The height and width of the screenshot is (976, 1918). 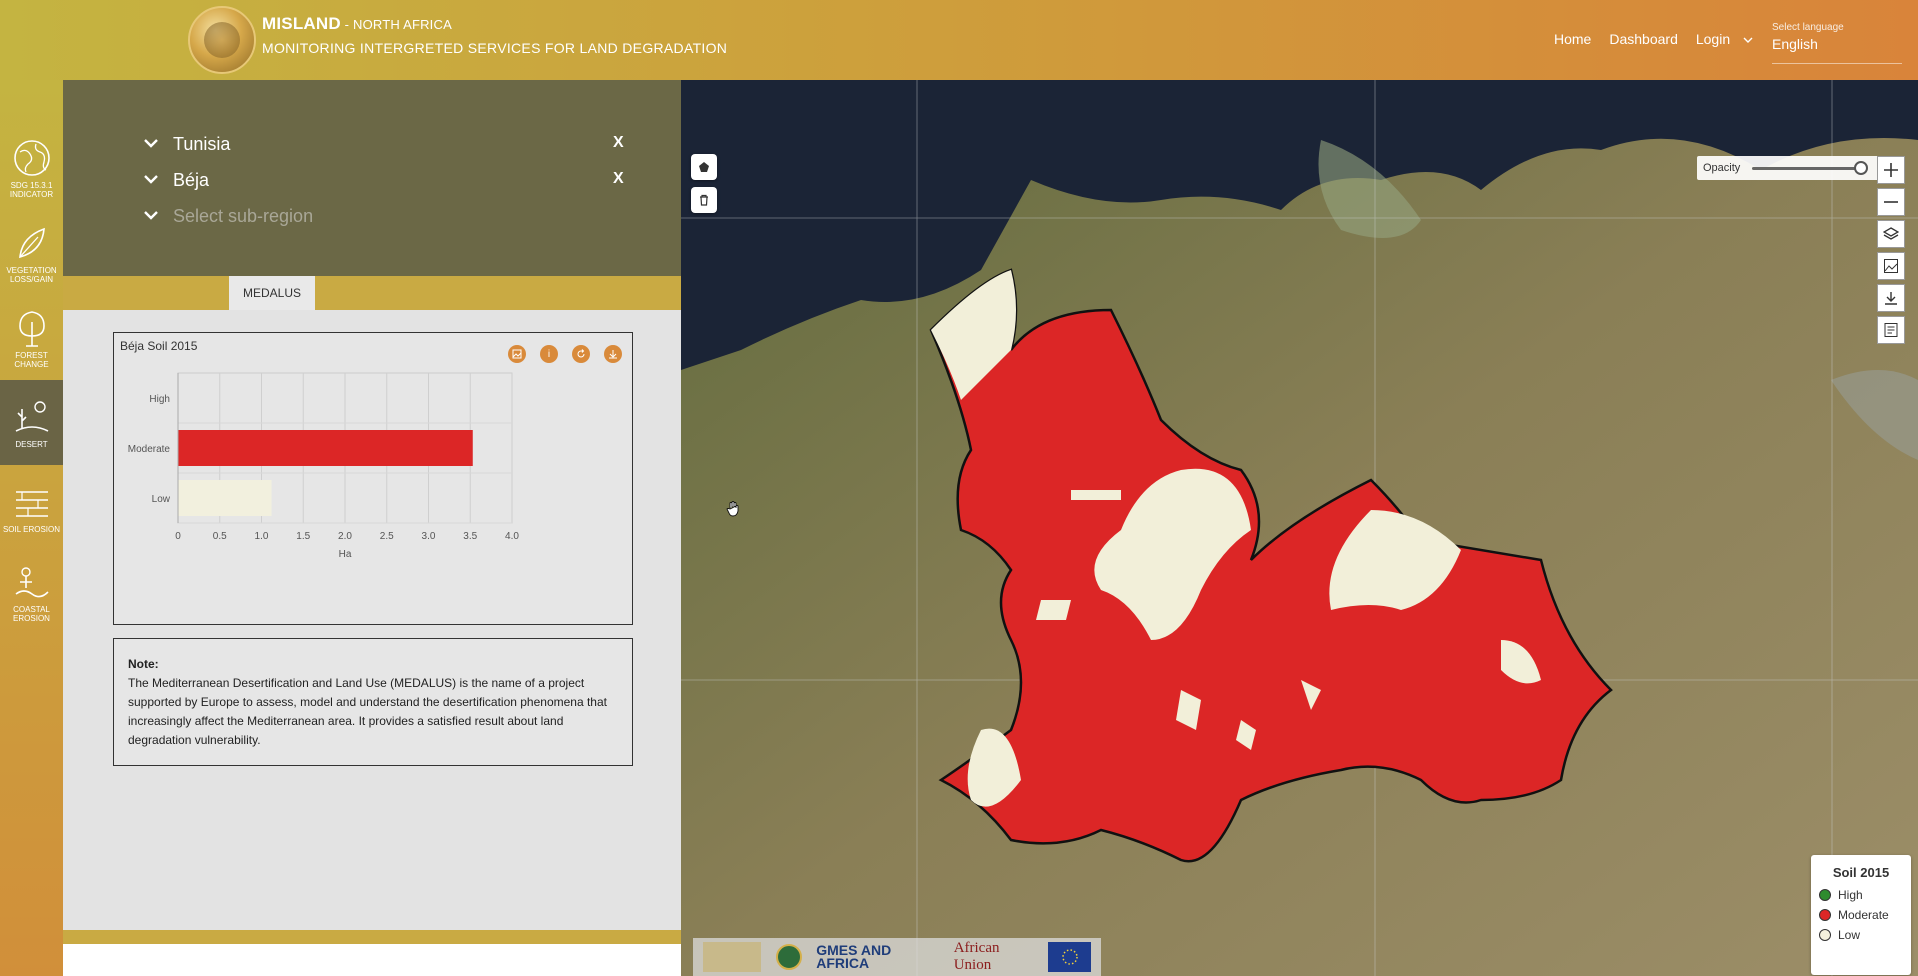 I want to click on rail-item-soil: SOIL EROSION, so click(x=31, y=507).